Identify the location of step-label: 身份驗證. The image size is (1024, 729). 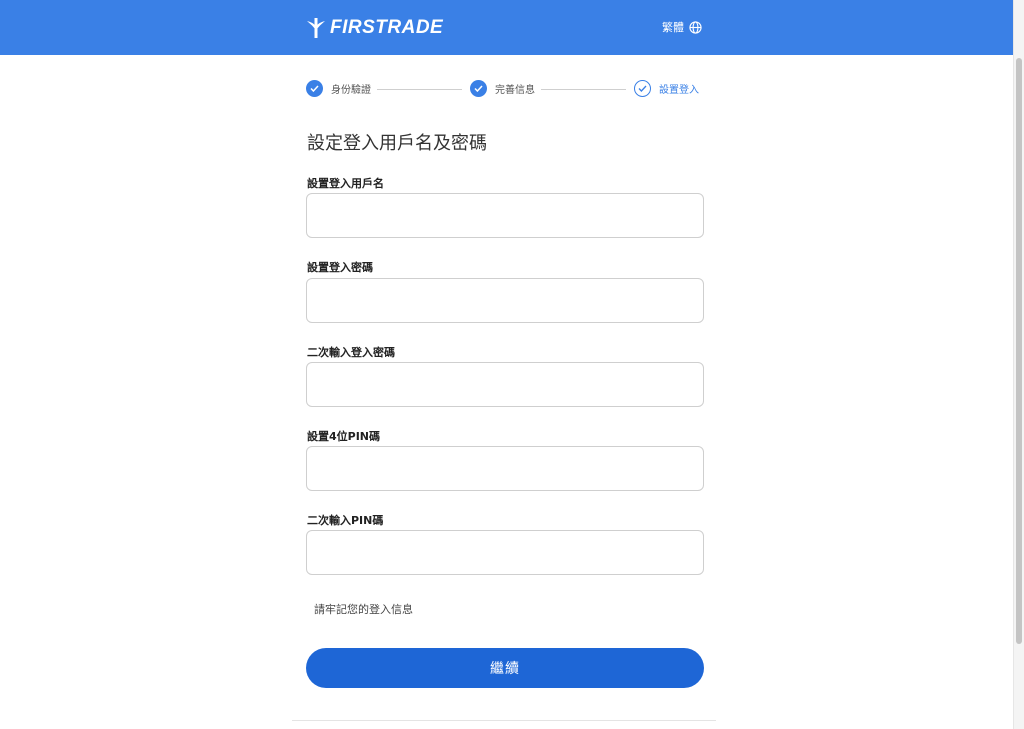
(351, 90).